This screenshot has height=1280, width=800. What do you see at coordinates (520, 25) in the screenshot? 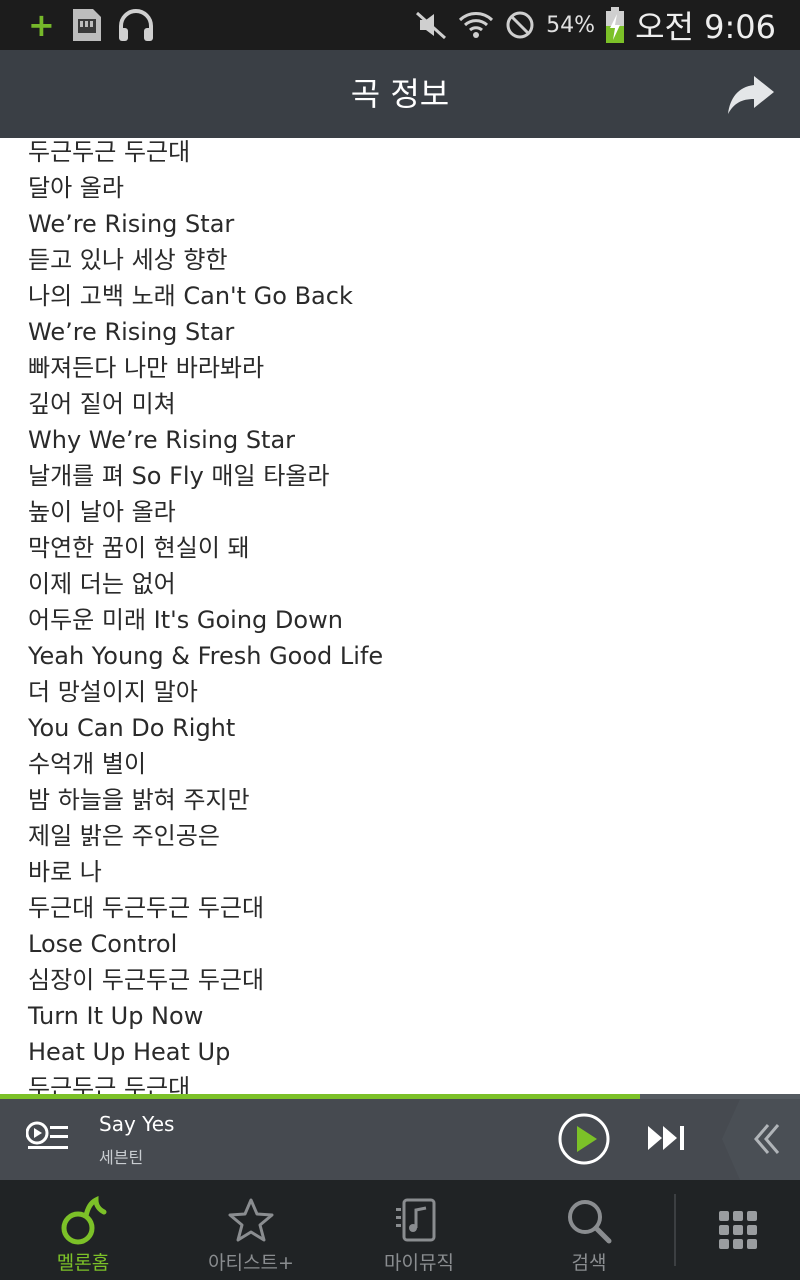
I see `do-not-disturb-icon` at bounding box center [520, 25].